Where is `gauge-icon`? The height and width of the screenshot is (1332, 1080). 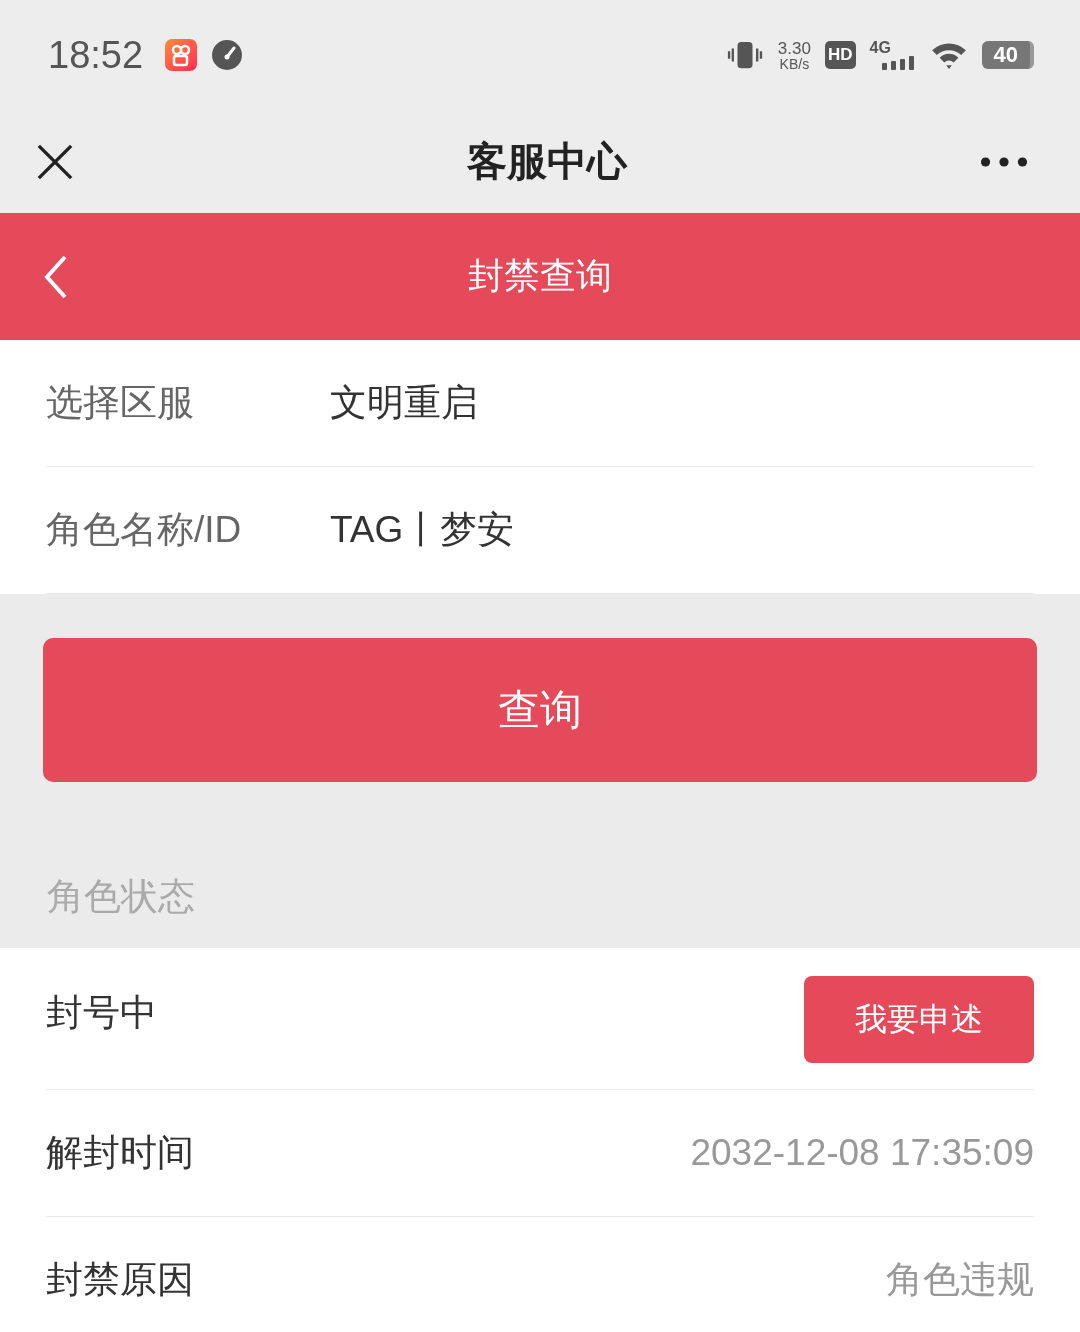 gauge-icon is located at coordinates (227, 55).